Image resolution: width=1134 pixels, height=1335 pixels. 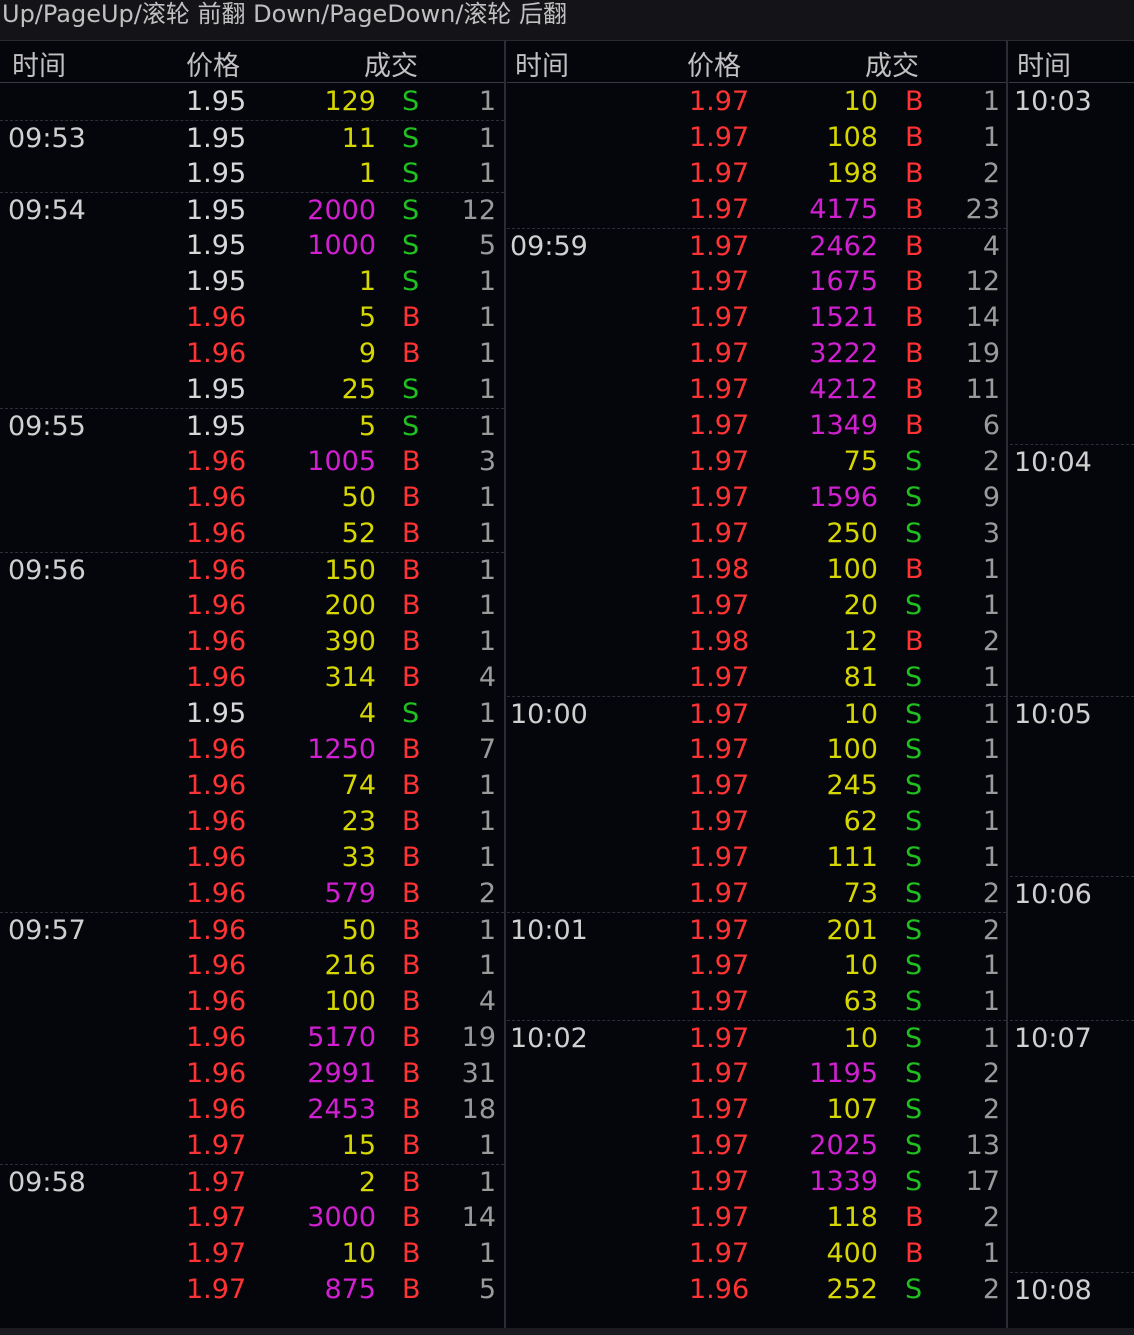 I want to click on table-row: 1.97 63 S 1, so click(x=756, y=1002).